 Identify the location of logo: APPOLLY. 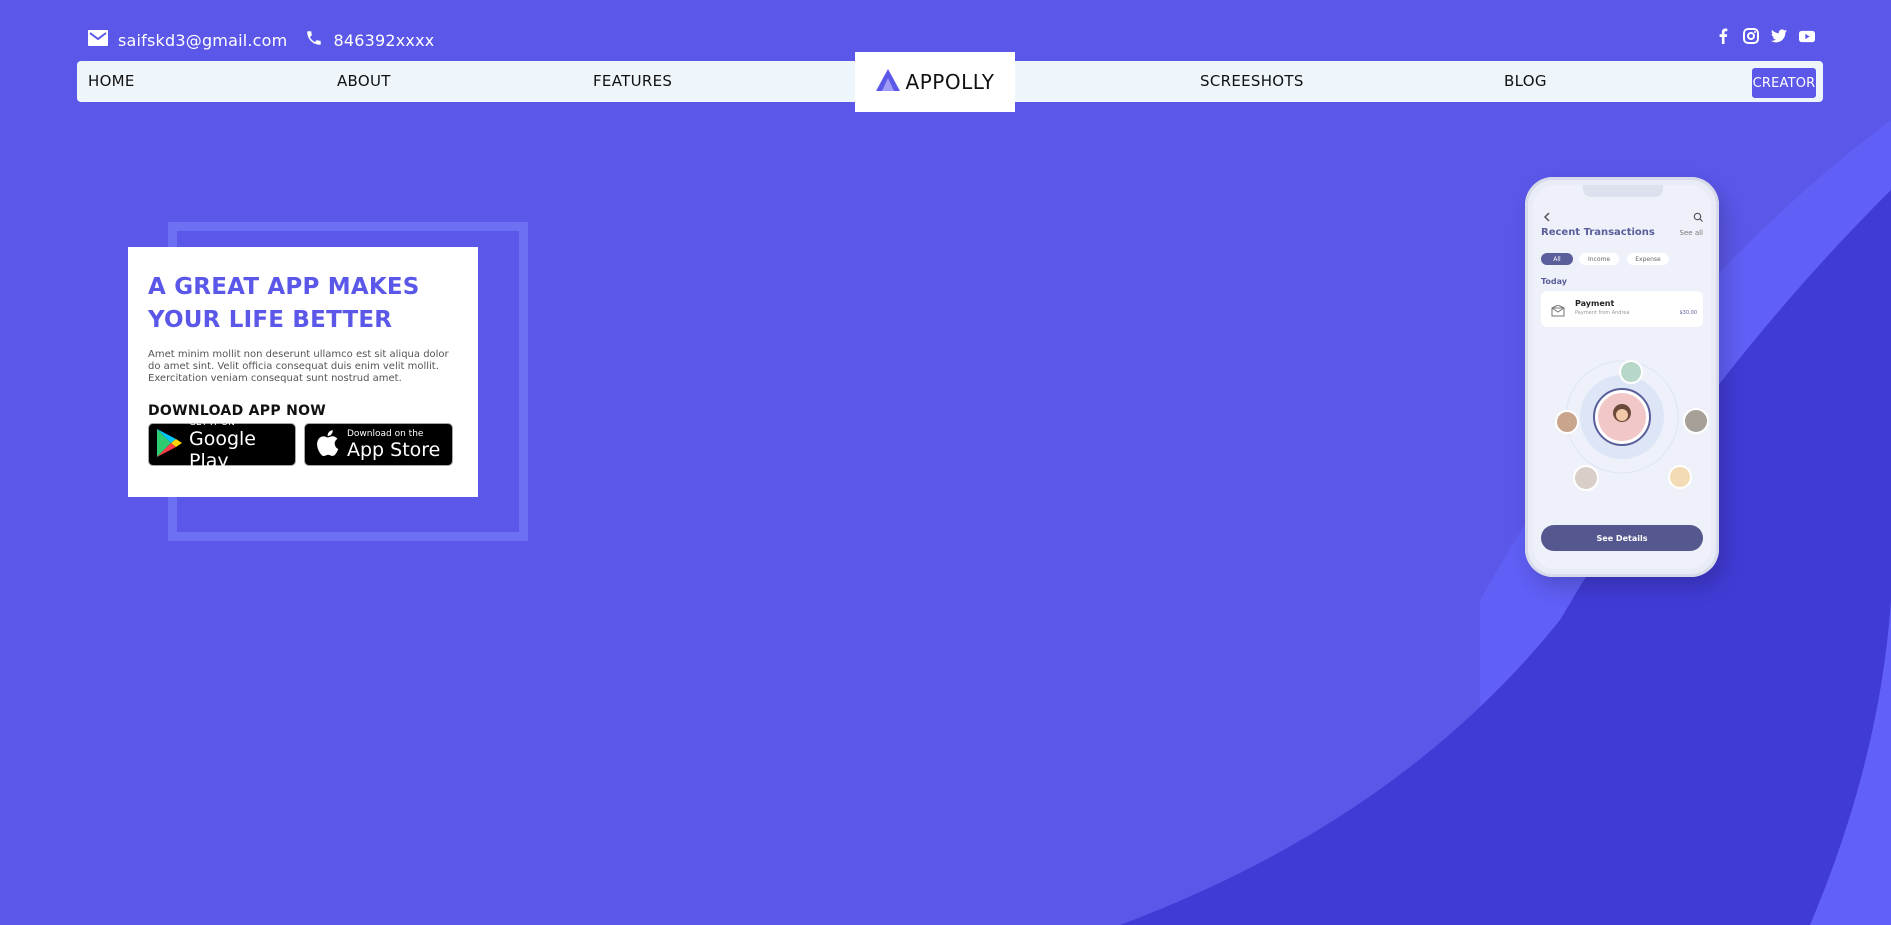
(935, 82).